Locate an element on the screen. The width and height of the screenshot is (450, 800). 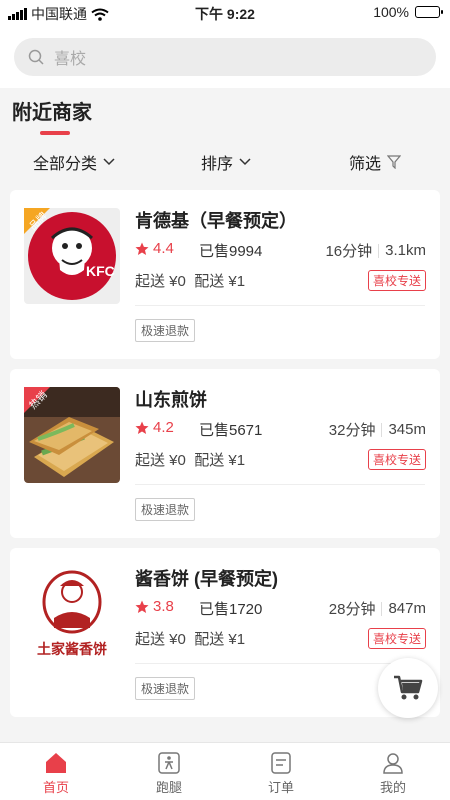
svg-text: 土家酱香饼 is located at coordinates (72, 649).